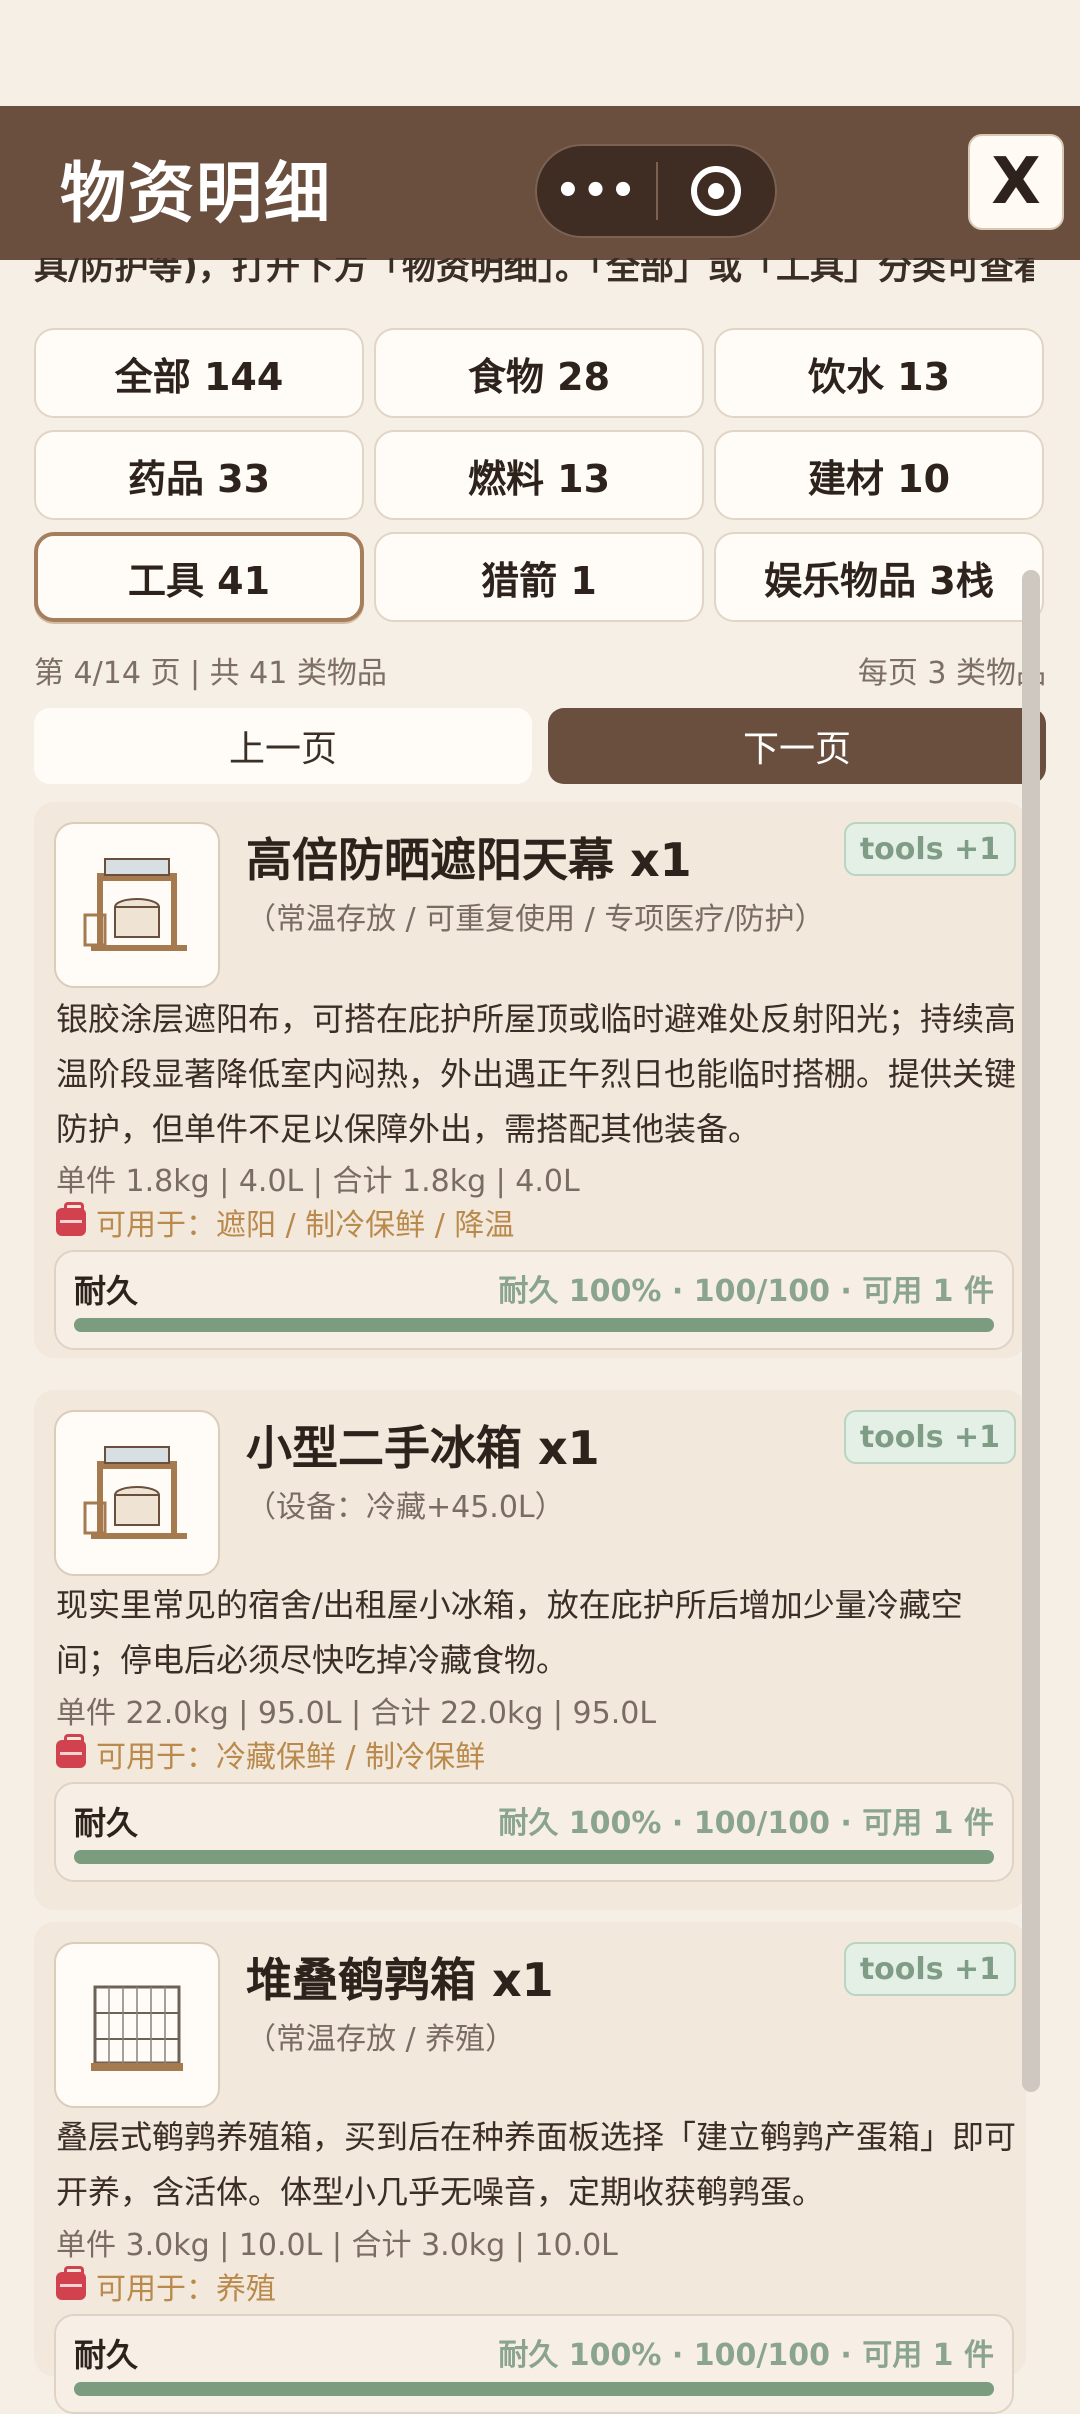 The image size is (1080, 2414). I want to click on wire-cage-icon, so click(137, 2025).